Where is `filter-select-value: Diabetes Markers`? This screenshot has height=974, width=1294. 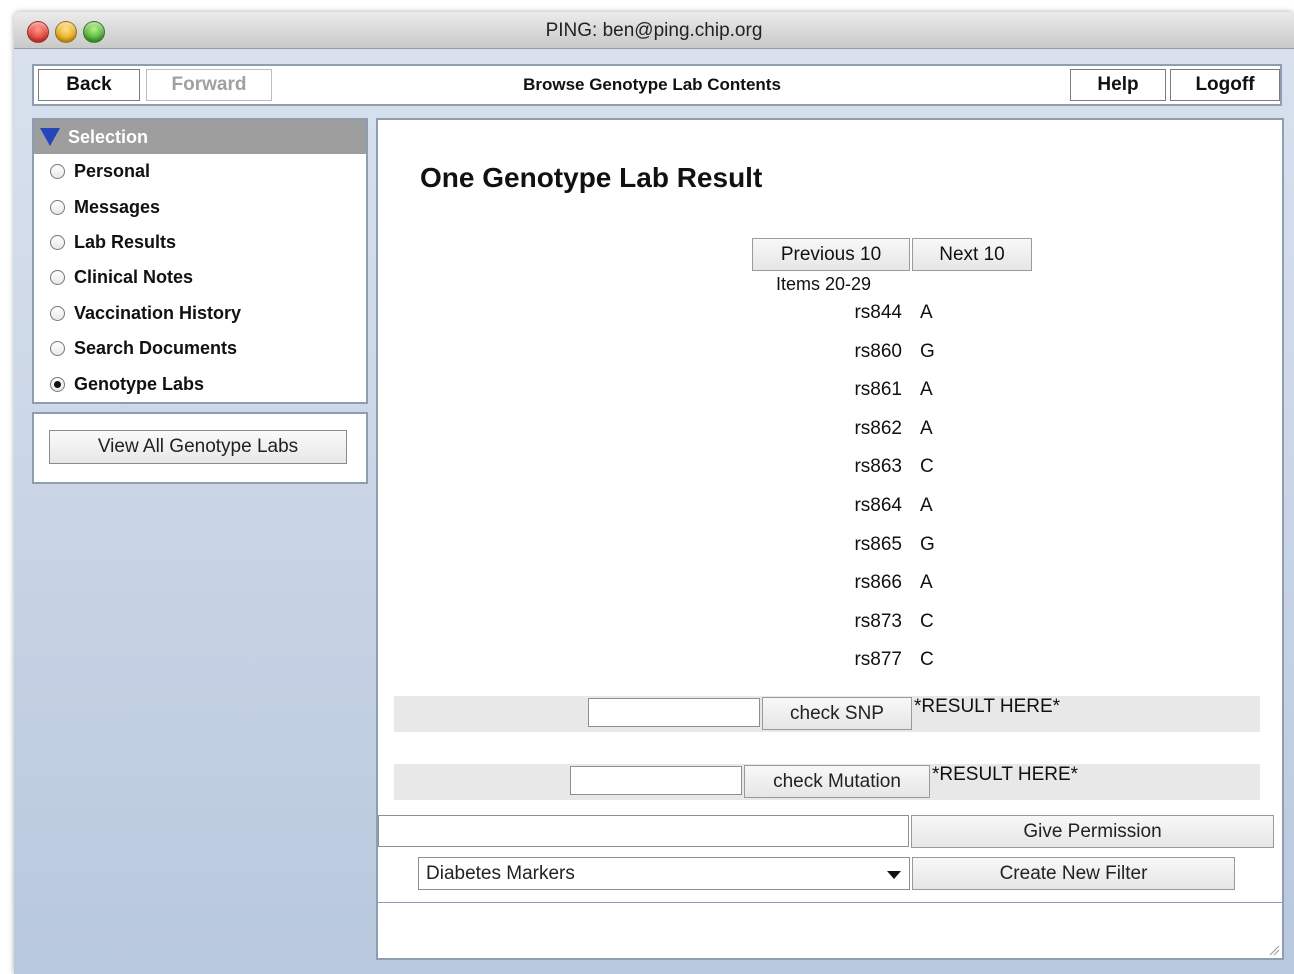 filter-select-value: Diabetes Markers is located at coordinates (500, 873).